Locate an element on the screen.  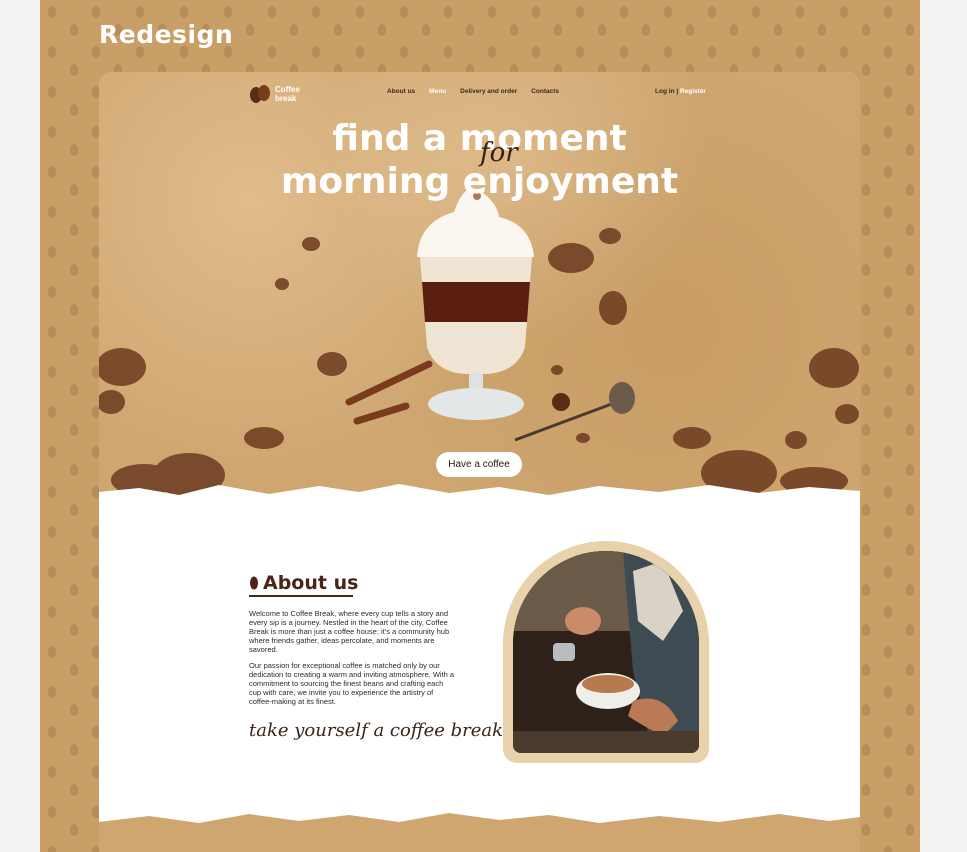
auth-links: Log in | Register is located at coordinates (680, 91).